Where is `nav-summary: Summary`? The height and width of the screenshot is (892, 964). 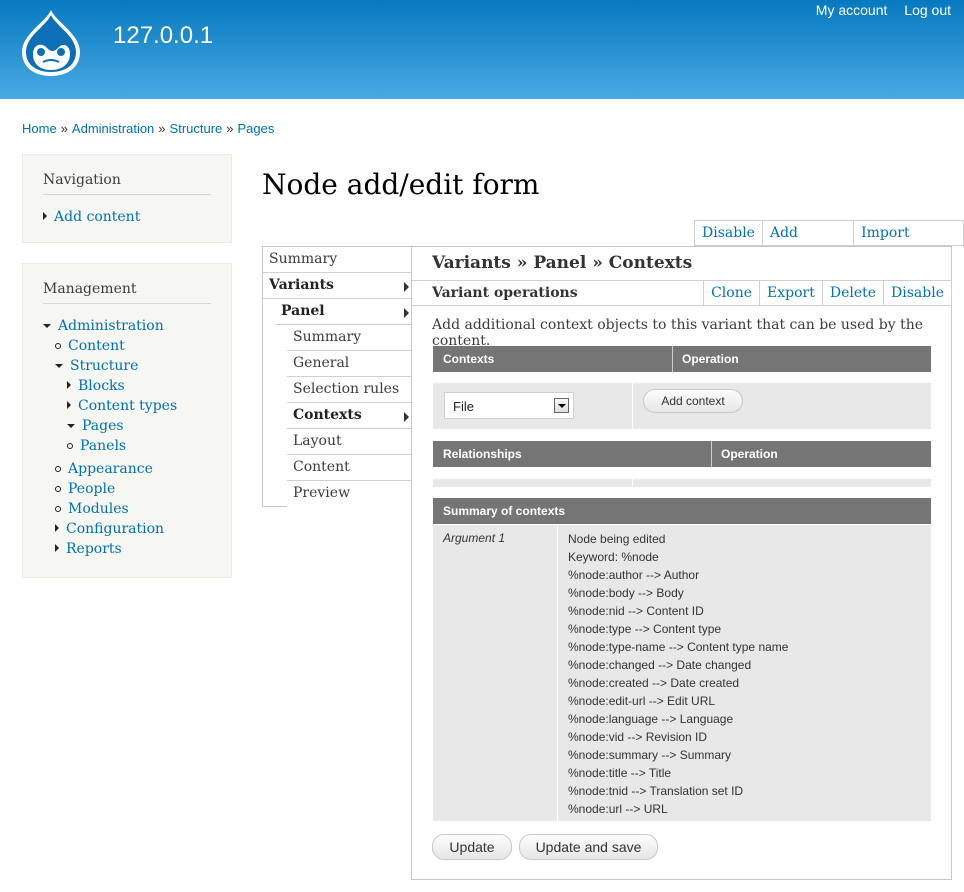 nav-summary: Summary is located at coordinates (337, 260).